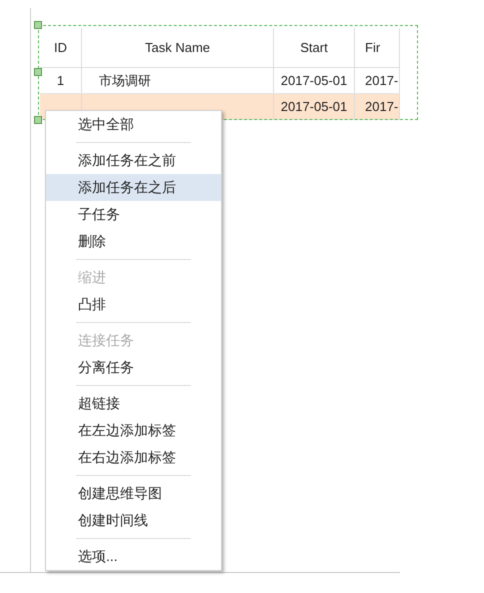  Describe the element at coordinates (133, 403) in the screenshot. I see `menu-item: 超链接` at that location.